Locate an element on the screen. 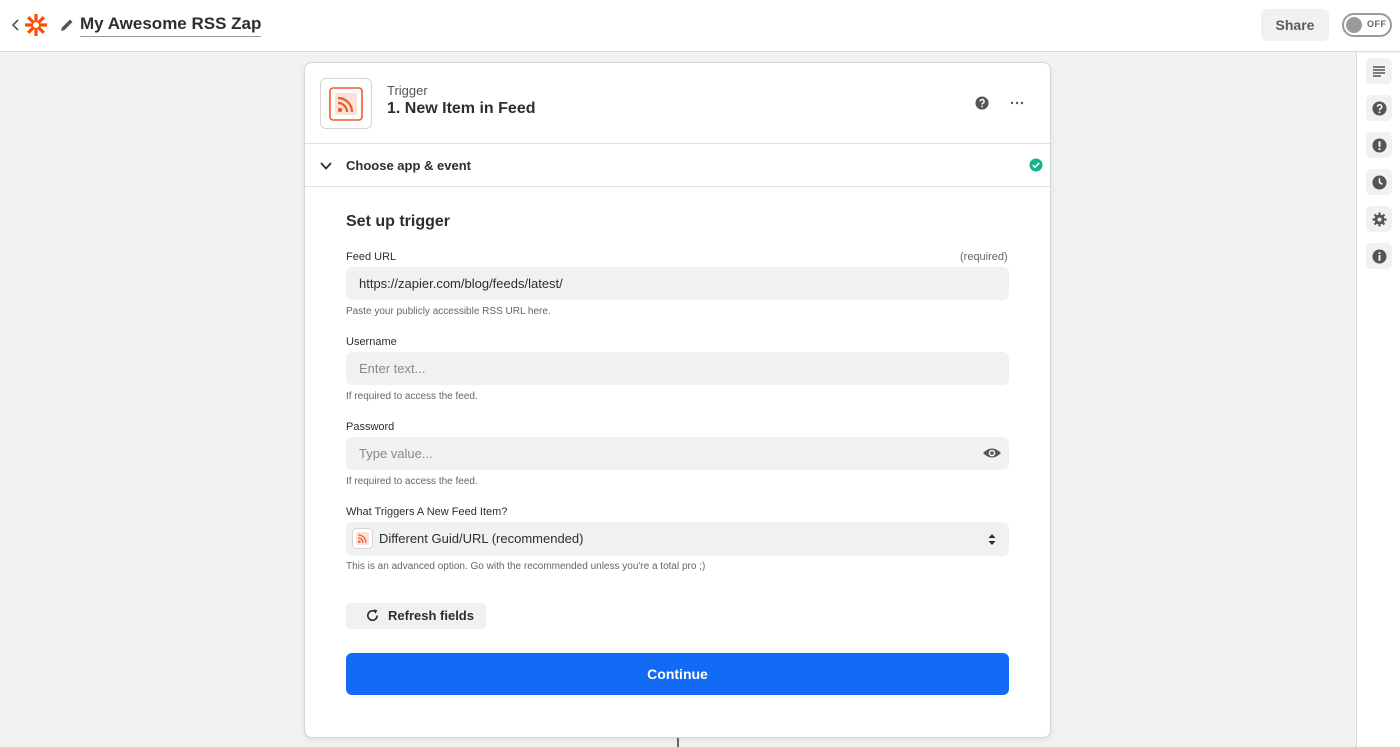 The image size is (1400, 747). selected-option: Different Guid/URL (recommended) is located at coordinates (481, 538).